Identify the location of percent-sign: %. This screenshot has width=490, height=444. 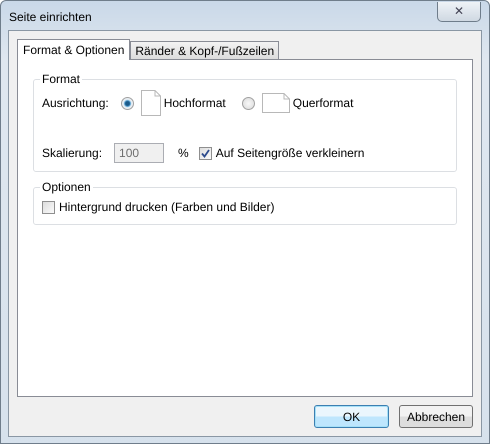
(183, 153).